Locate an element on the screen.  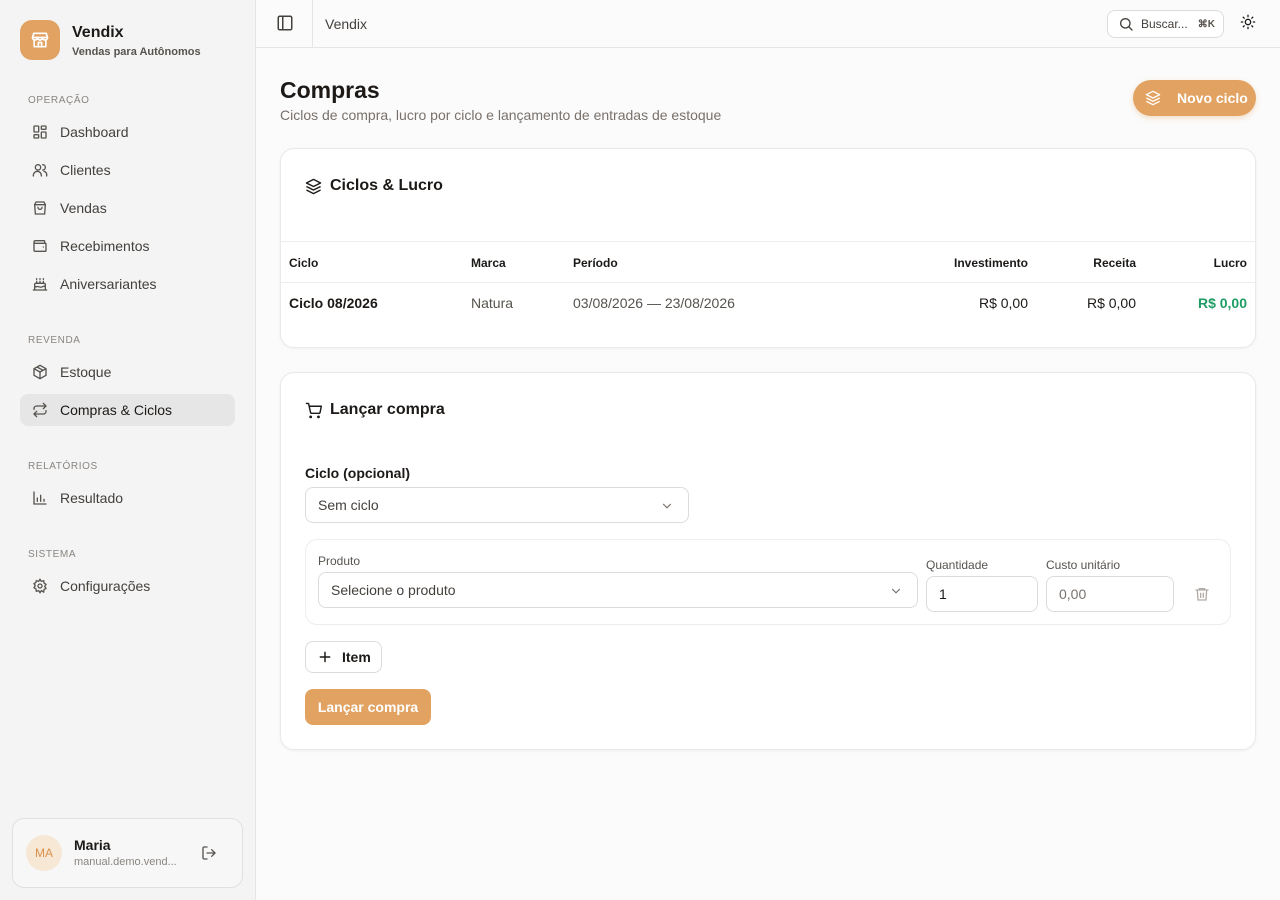
sidebar-item-label: Dashboard is located at coordinates (94, 132).